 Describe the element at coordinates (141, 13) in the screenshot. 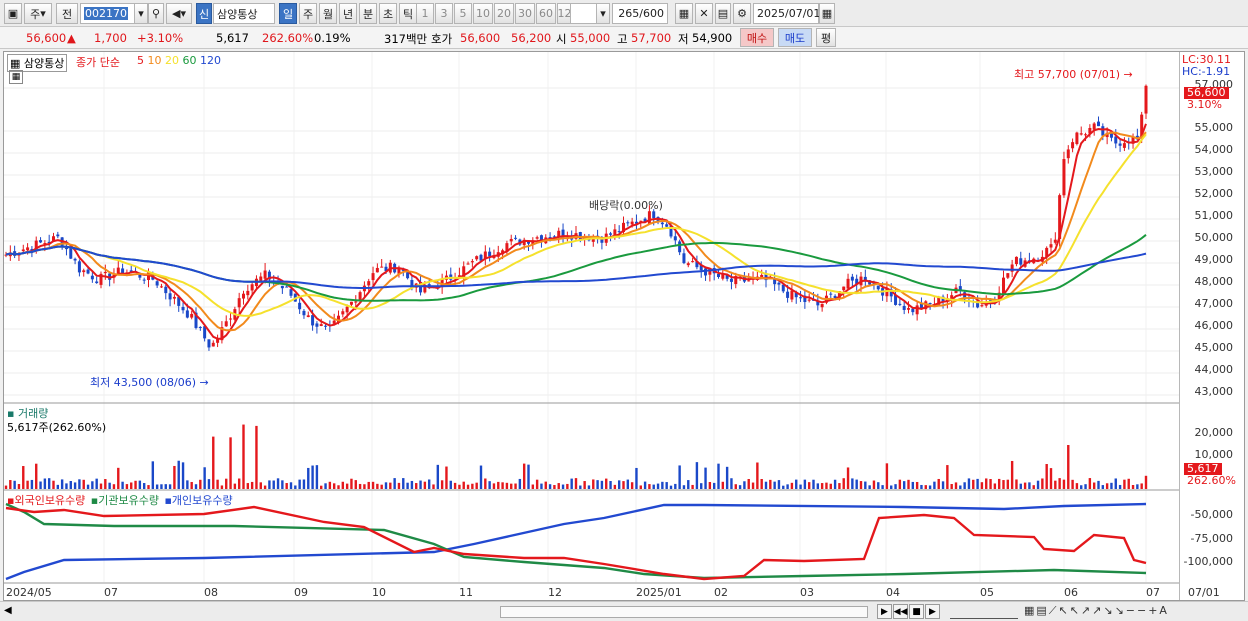

I see `code-dropdown-icon: ▾` at that location.